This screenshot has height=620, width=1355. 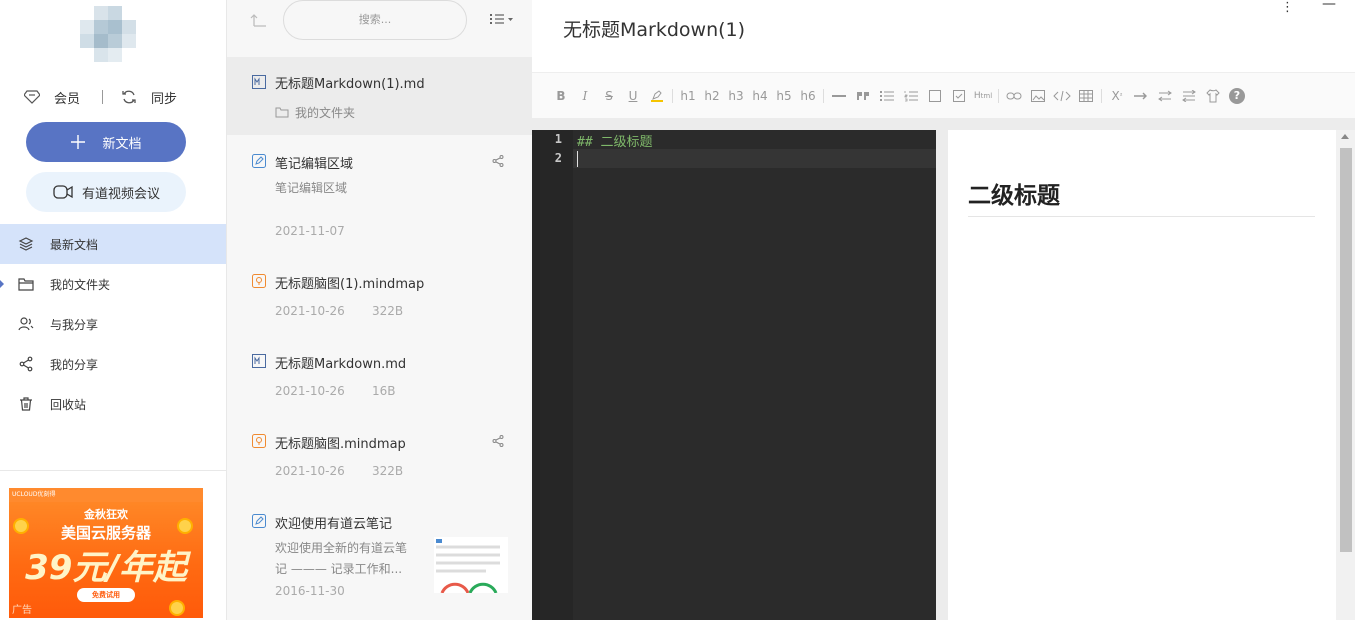 I want to click on ad-banner: UCLOUD优刻得 金秋狂欢 美国云服务器 39元/年起 免费试用 广告, so click(x=113, y=545).